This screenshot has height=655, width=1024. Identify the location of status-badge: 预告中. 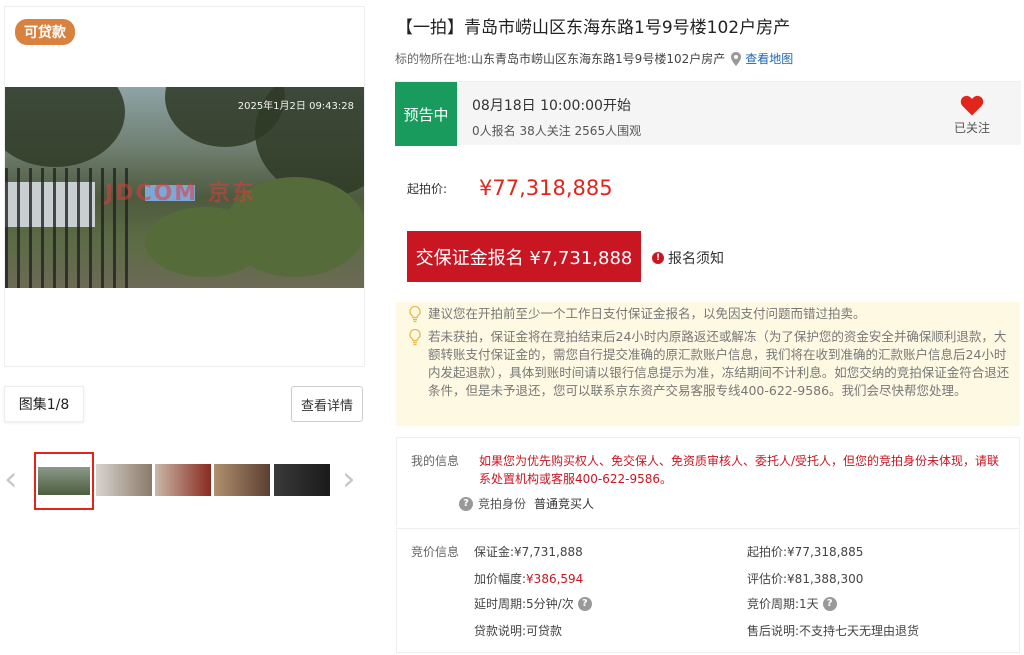
(426, 114).